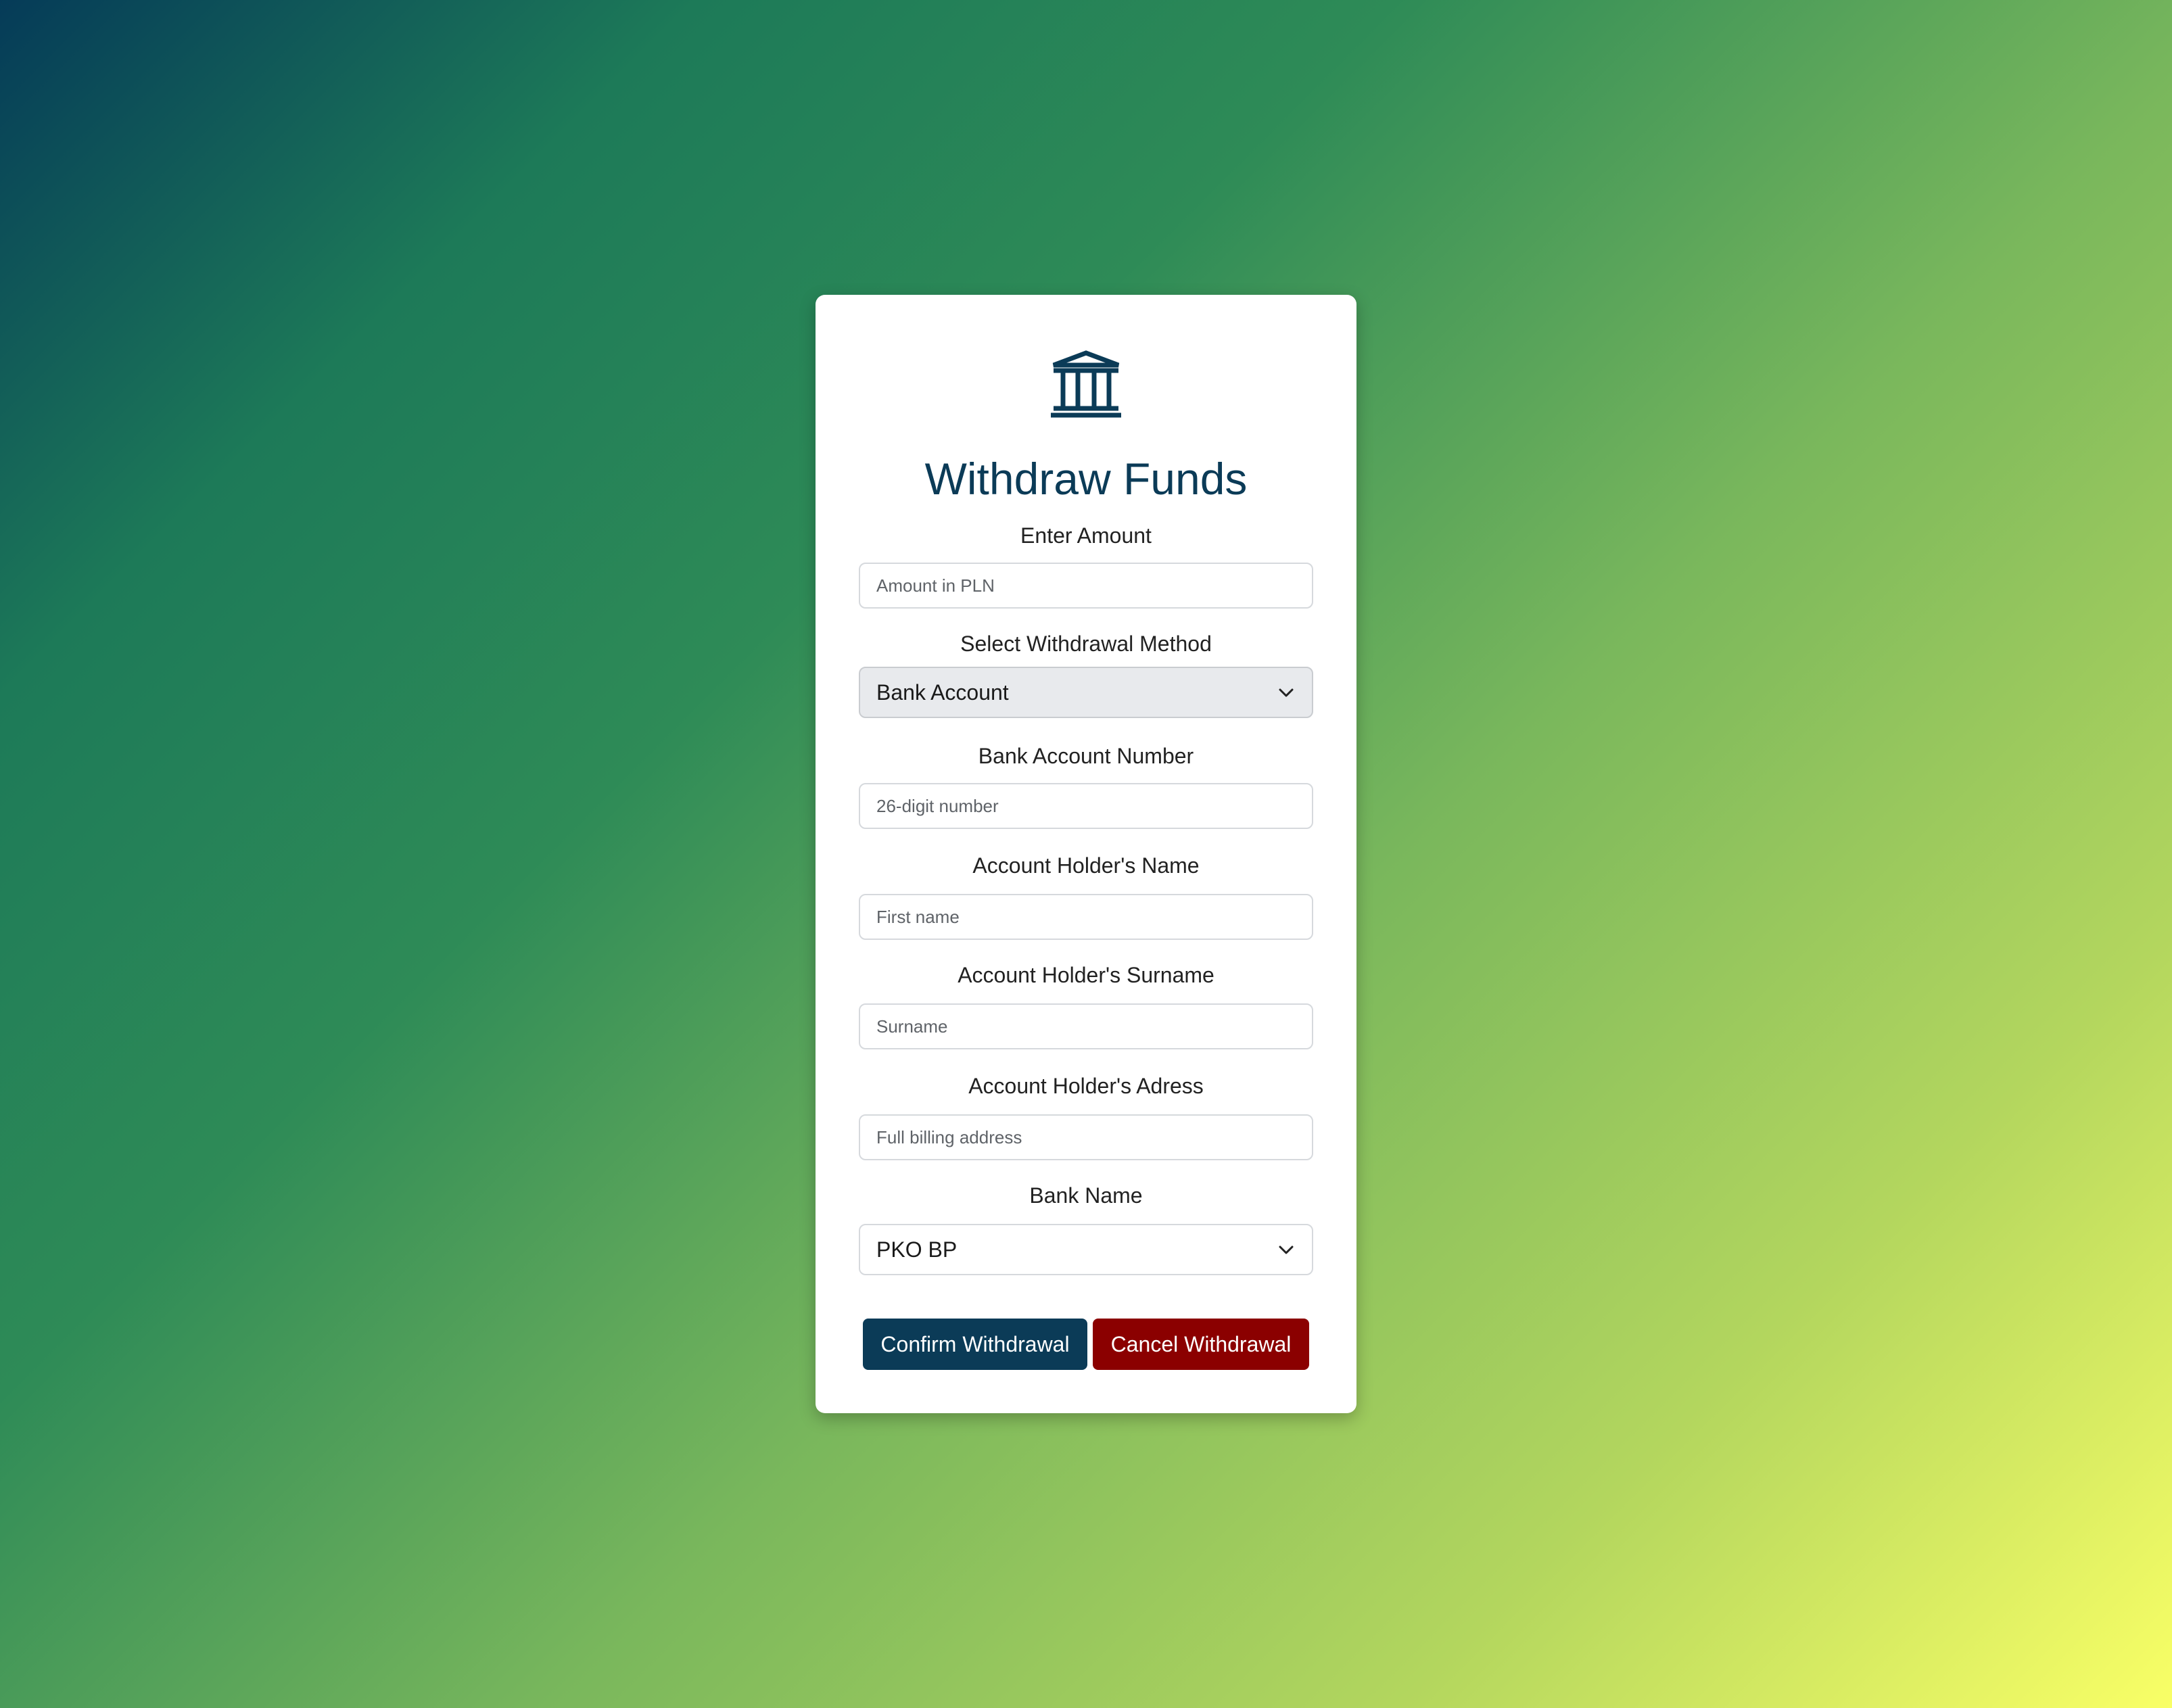  I want to click on bank-name-select: PKO BP, so click(1086, 1249).